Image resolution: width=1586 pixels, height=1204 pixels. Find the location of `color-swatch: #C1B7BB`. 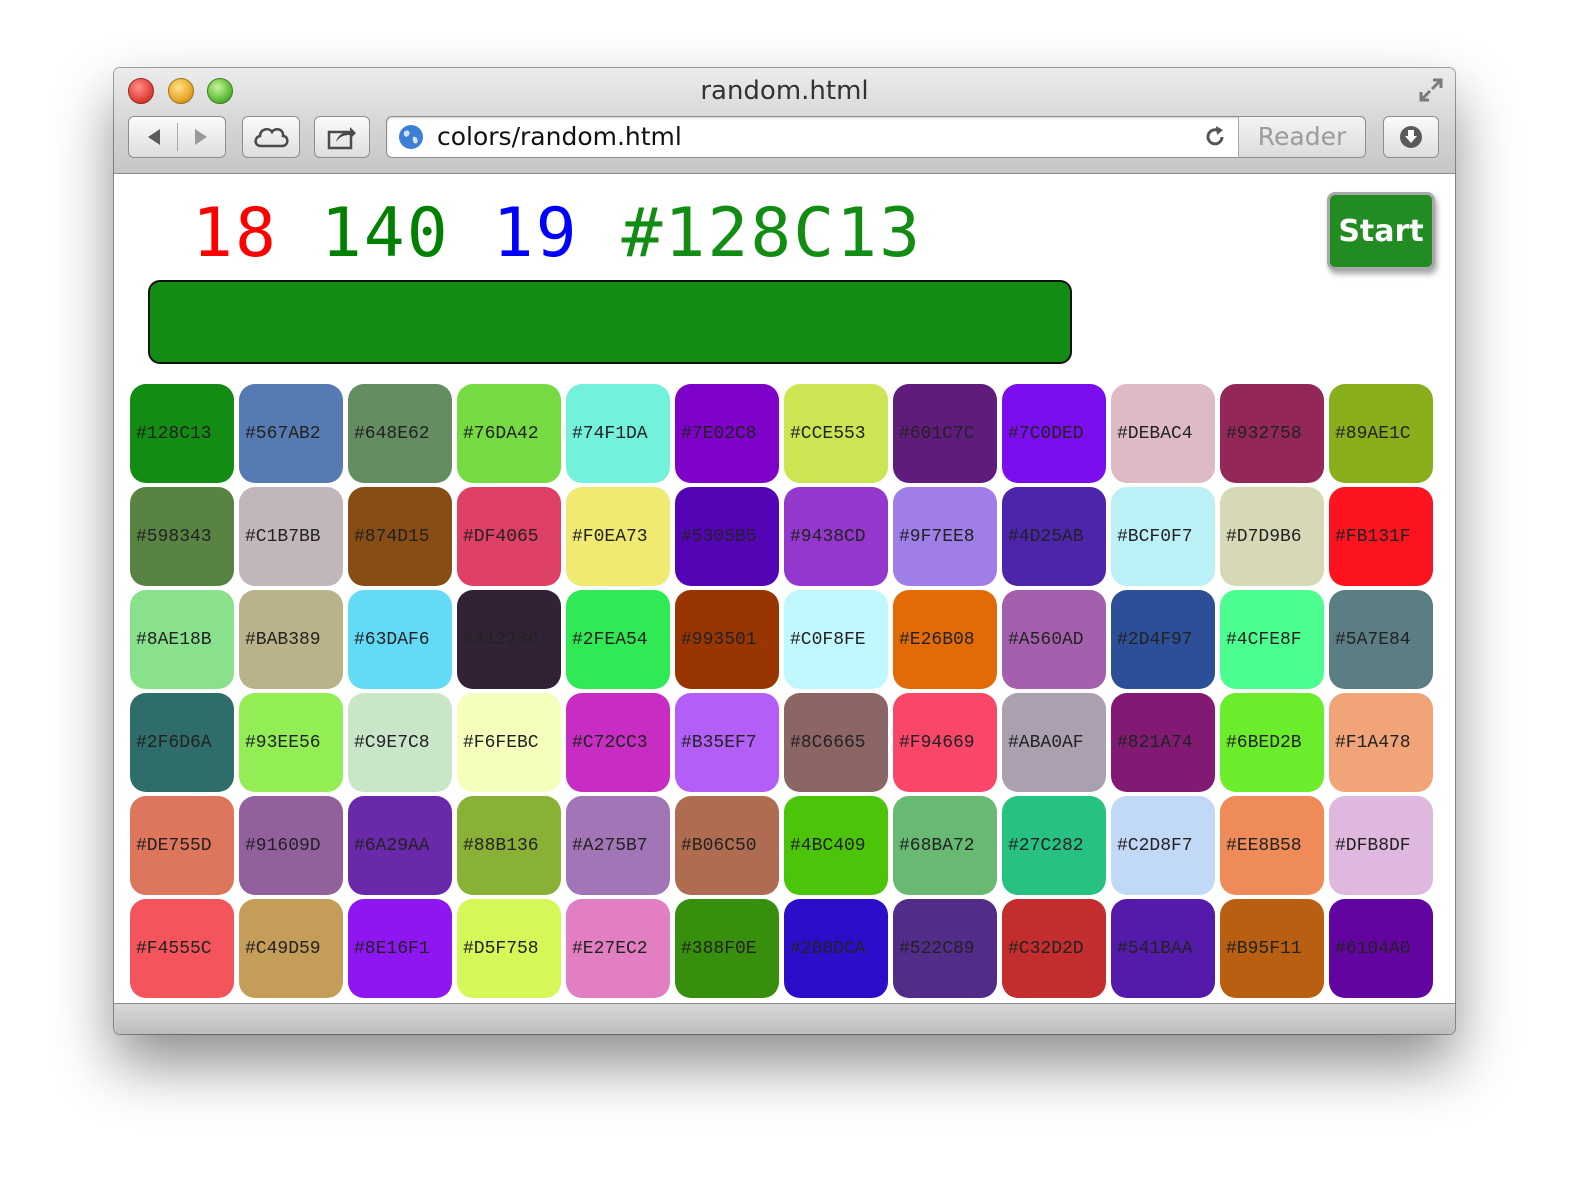

color-swatch: #C1B7BB is located at coordinates (291, 536).